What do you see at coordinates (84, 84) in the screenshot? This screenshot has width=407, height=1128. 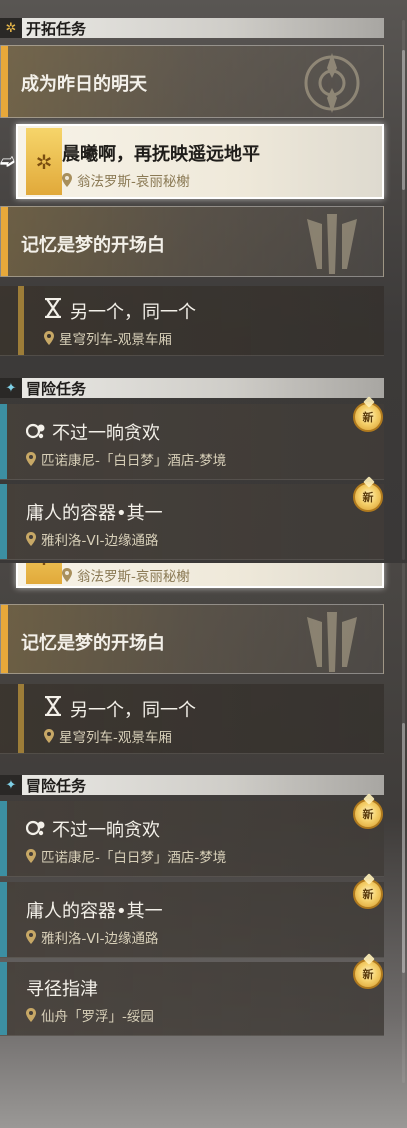 I see `main-quest-title: 成为昨日的明天` at bounding box center [84, 84].